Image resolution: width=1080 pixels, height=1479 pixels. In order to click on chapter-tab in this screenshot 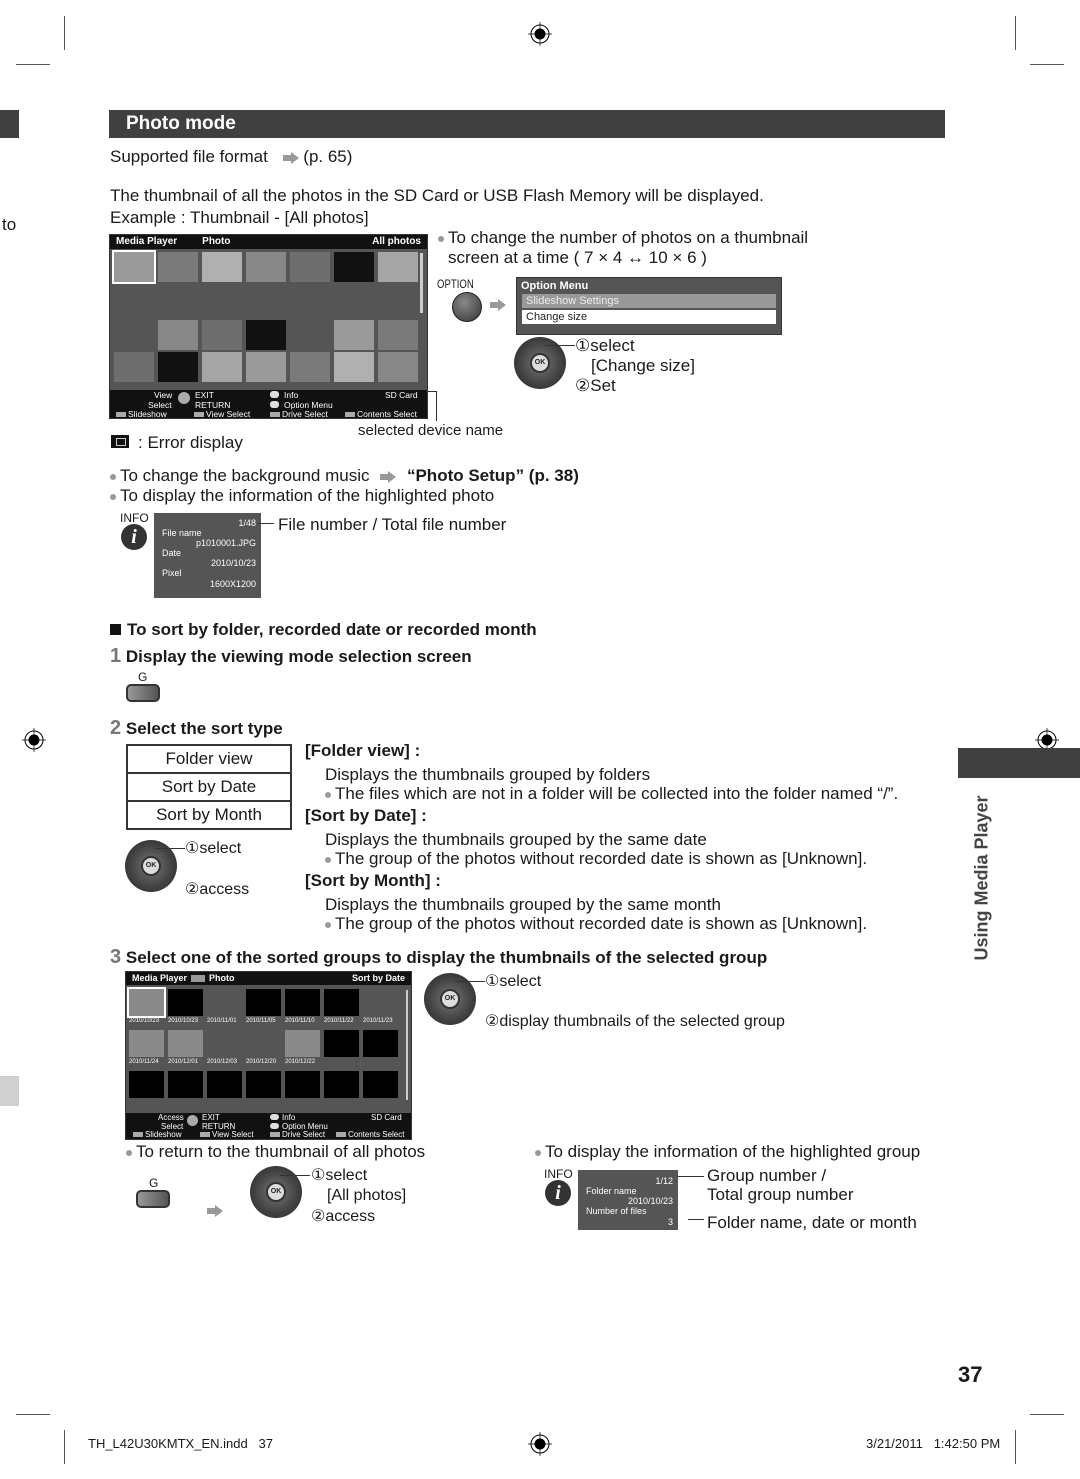, I will do `click(1019, 763)`.